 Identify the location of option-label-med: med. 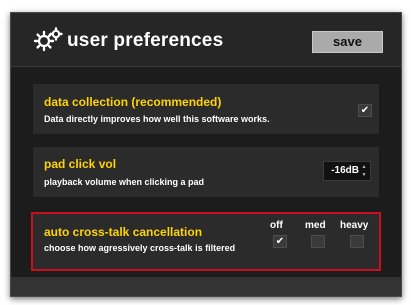
(315, 225).